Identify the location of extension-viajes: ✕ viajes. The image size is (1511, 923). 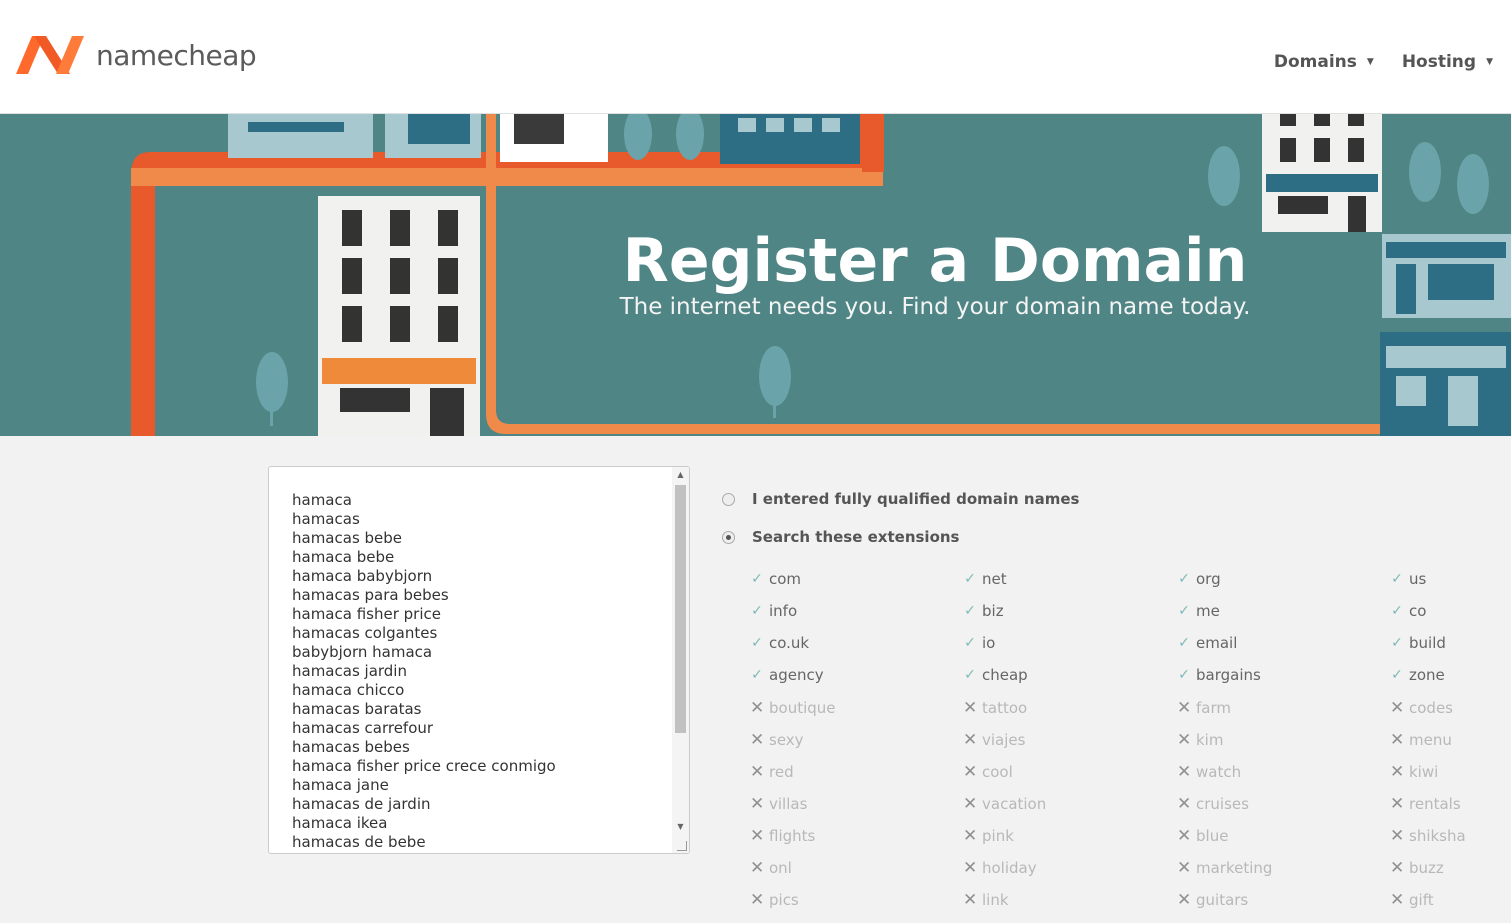
(994, 740).